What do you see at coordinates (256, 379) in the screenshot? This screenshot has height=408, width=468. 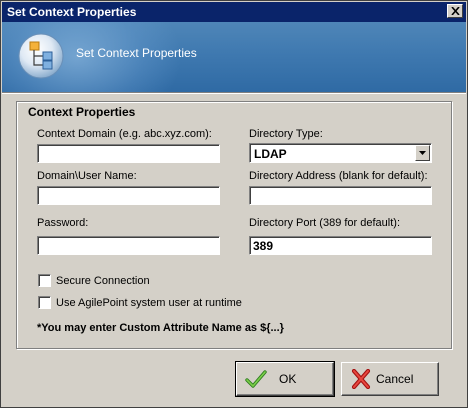 I see `checkmark-icon` at bounding box center [256, 379].